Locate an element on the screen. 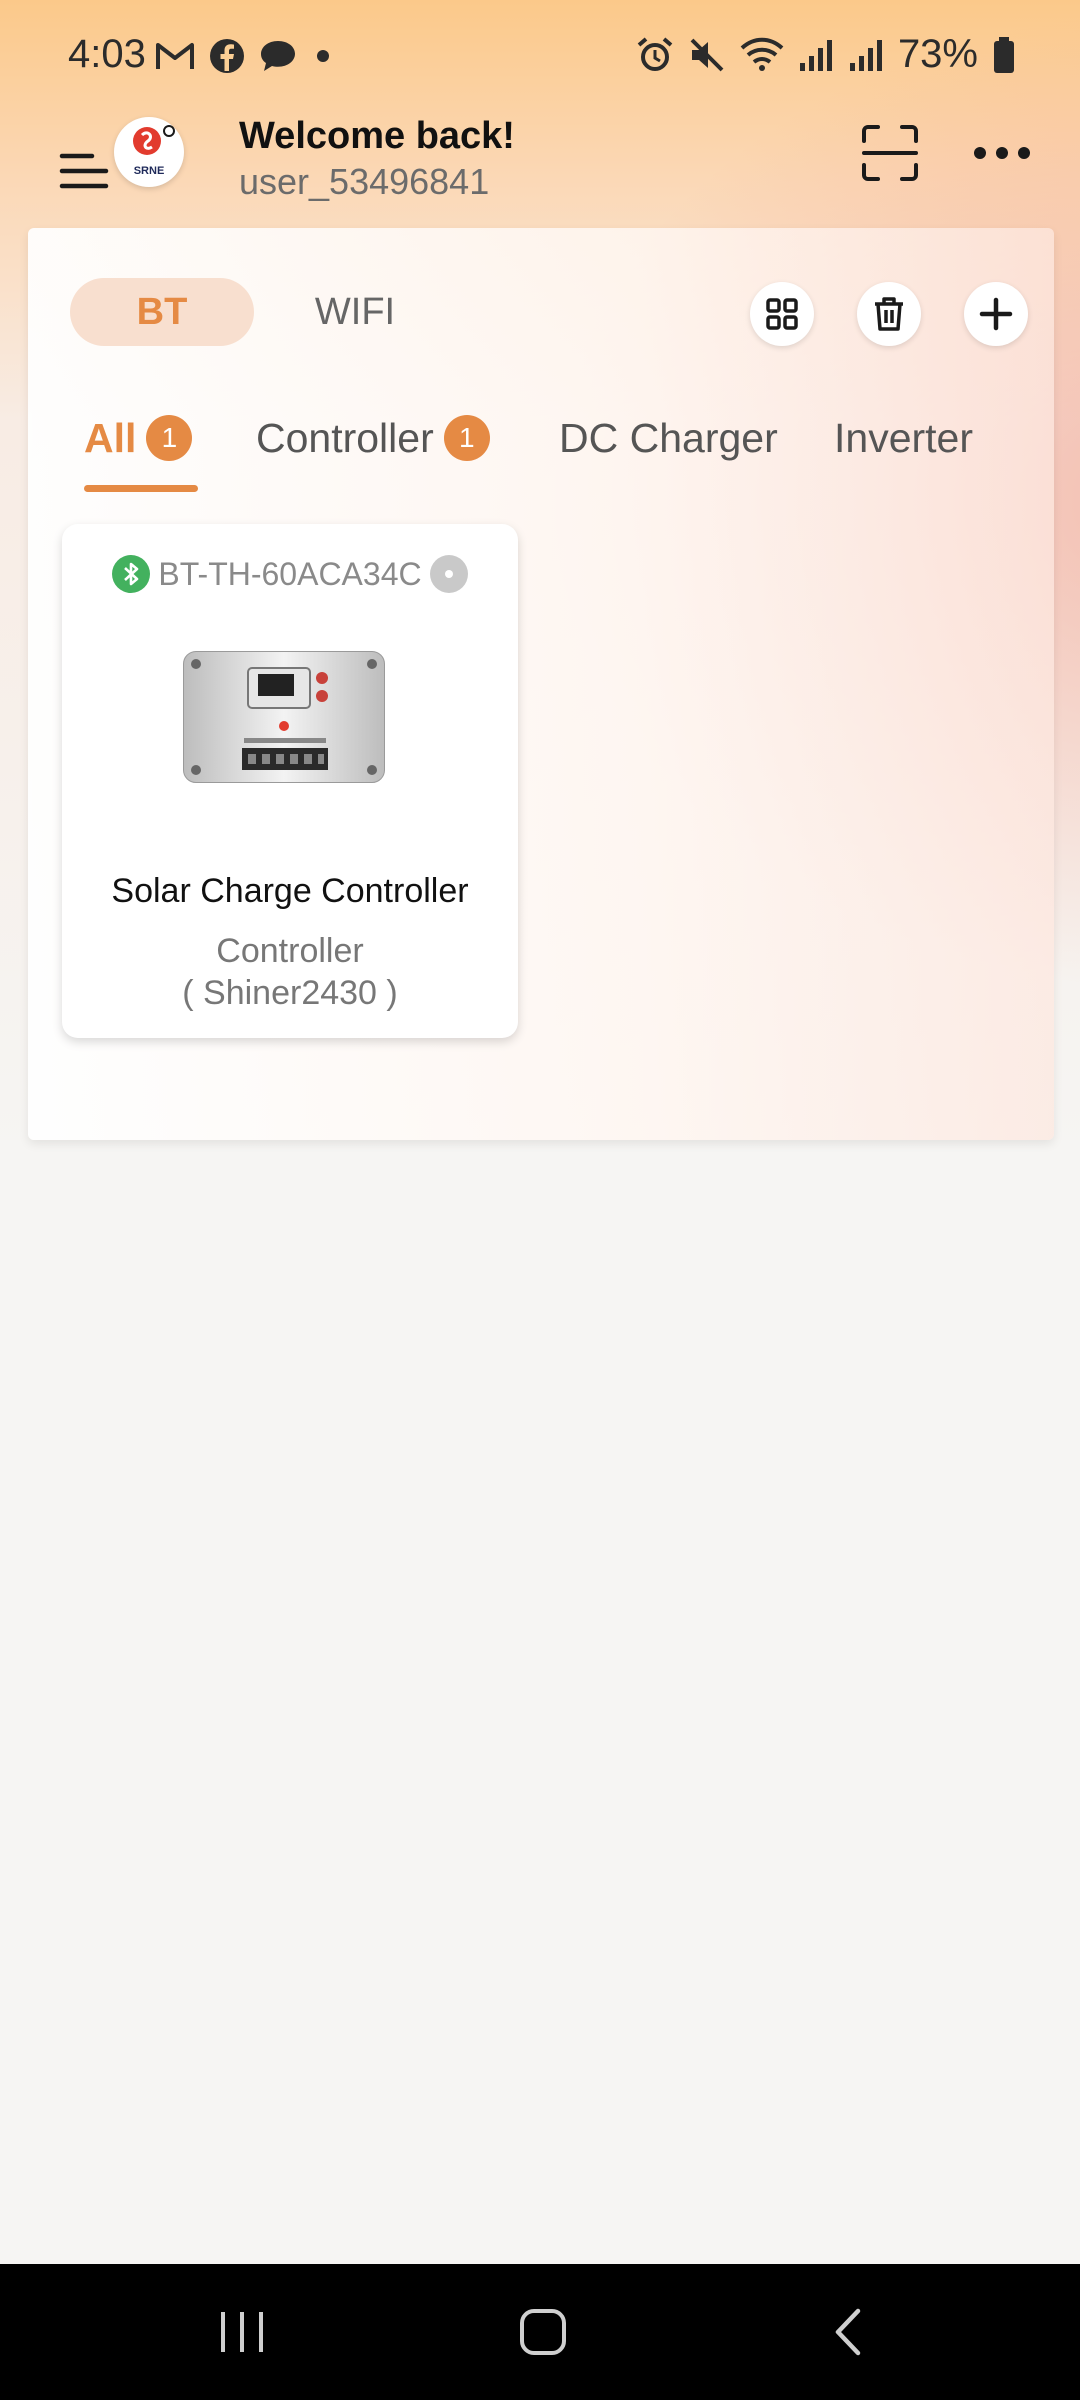 The height and width of the screenshot is (2400, 1080). logo-icon is located at coordinates (154, 140).